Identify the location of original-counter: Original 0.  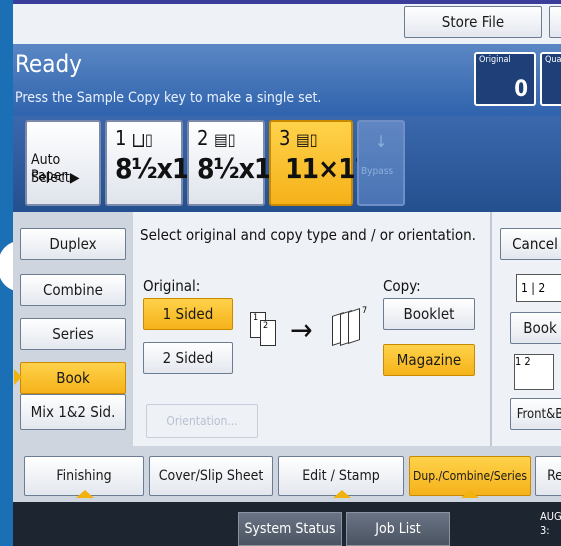
(505, 79).